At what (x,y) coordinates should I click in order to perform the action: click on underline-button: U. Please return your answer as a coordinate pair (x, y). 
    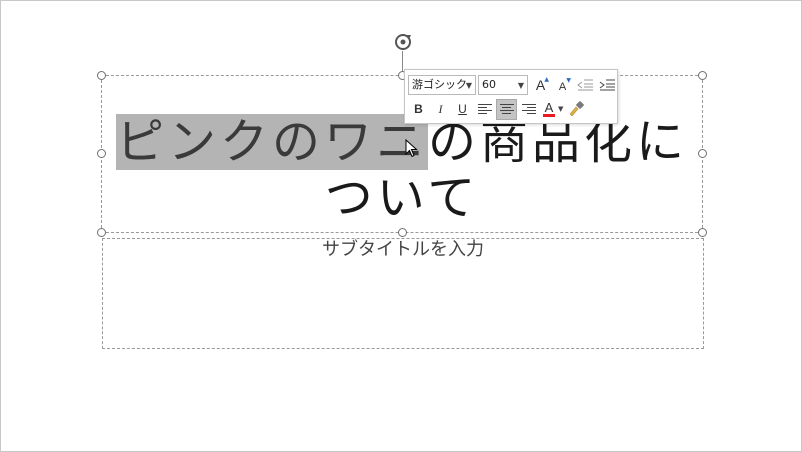
    Looking at the image, I should click on (462, 109).